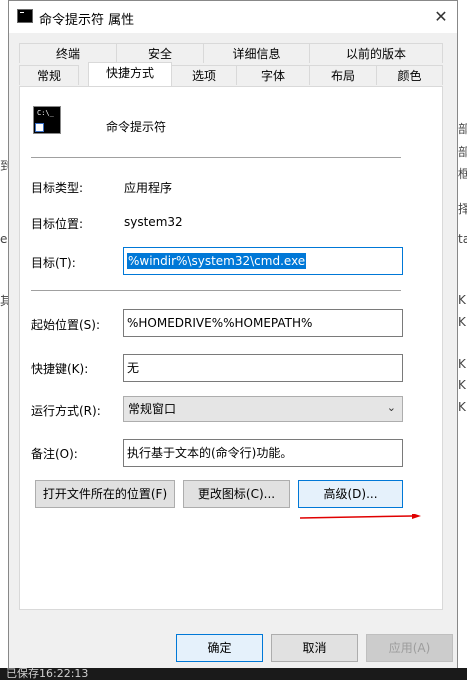 This screenshot has width=467, height=680. I want to click on icon-text: C:\_, so click(45, 113).